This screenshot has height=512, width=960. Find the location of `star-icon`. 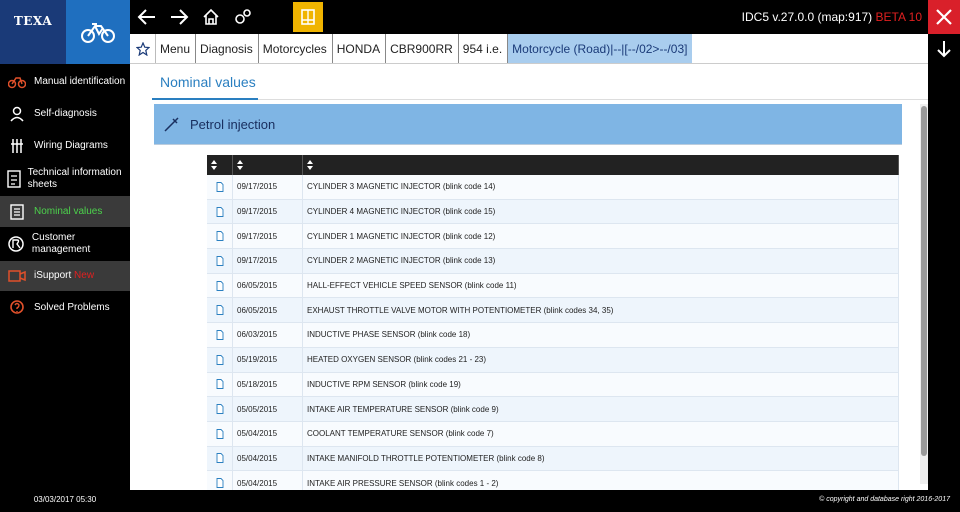

star-icon is located at coordinates (142, 48).